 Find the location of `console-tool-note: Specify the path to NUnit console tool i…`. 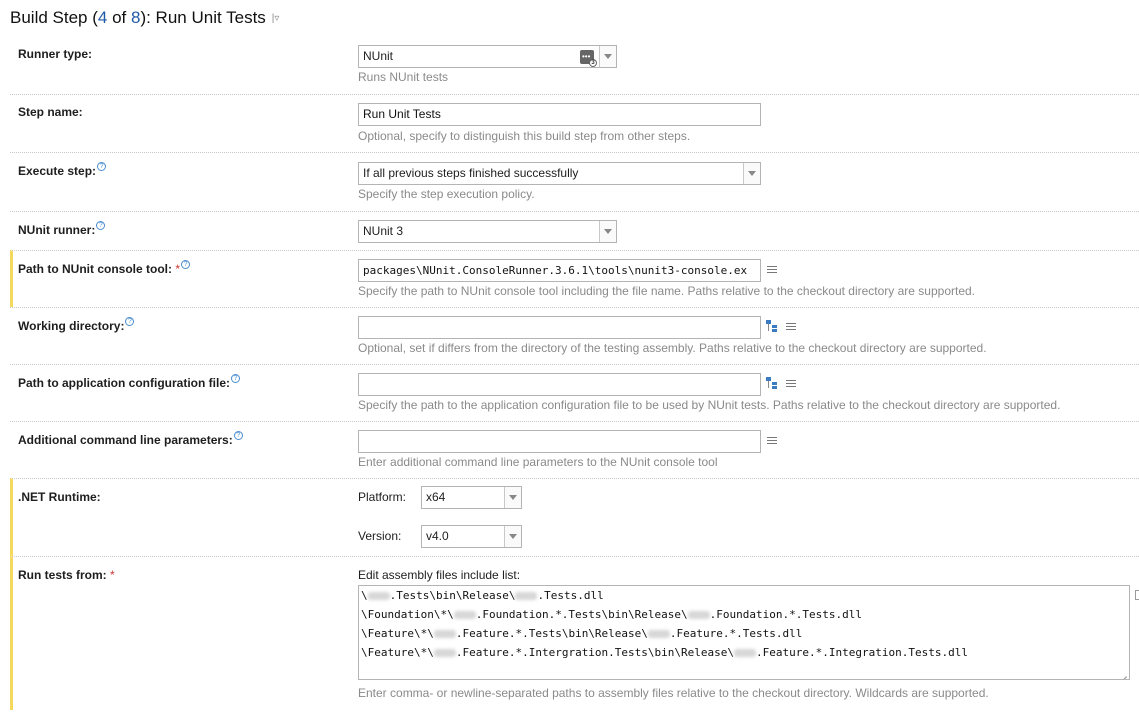

console-tool-note: Specify the path to NUnit console tool i… is located at coordinates (667, 291).